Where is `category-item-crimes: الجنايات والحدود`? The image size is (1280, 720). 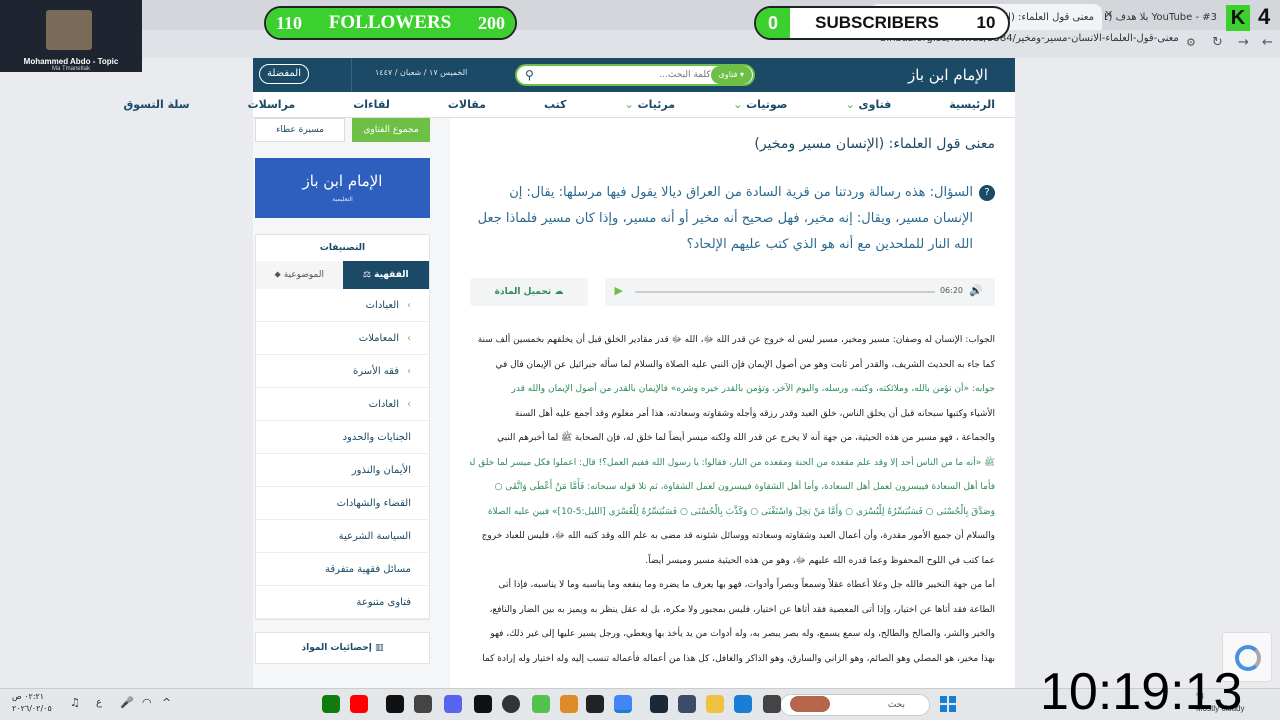
category-item-crimes: الجنايات والحدود is located at coordinates (342, 437).